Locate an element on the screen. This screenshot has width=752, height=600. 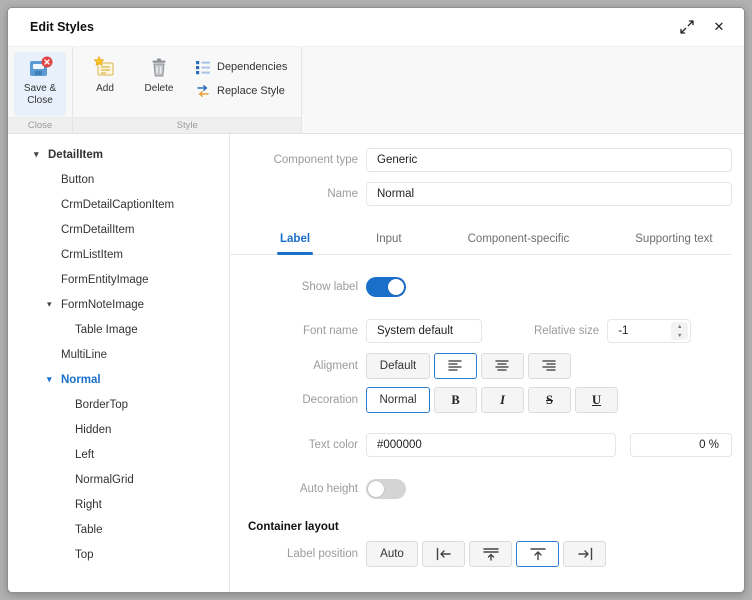
label-position-auto-button: Auto is located at coordinates (392, 554).